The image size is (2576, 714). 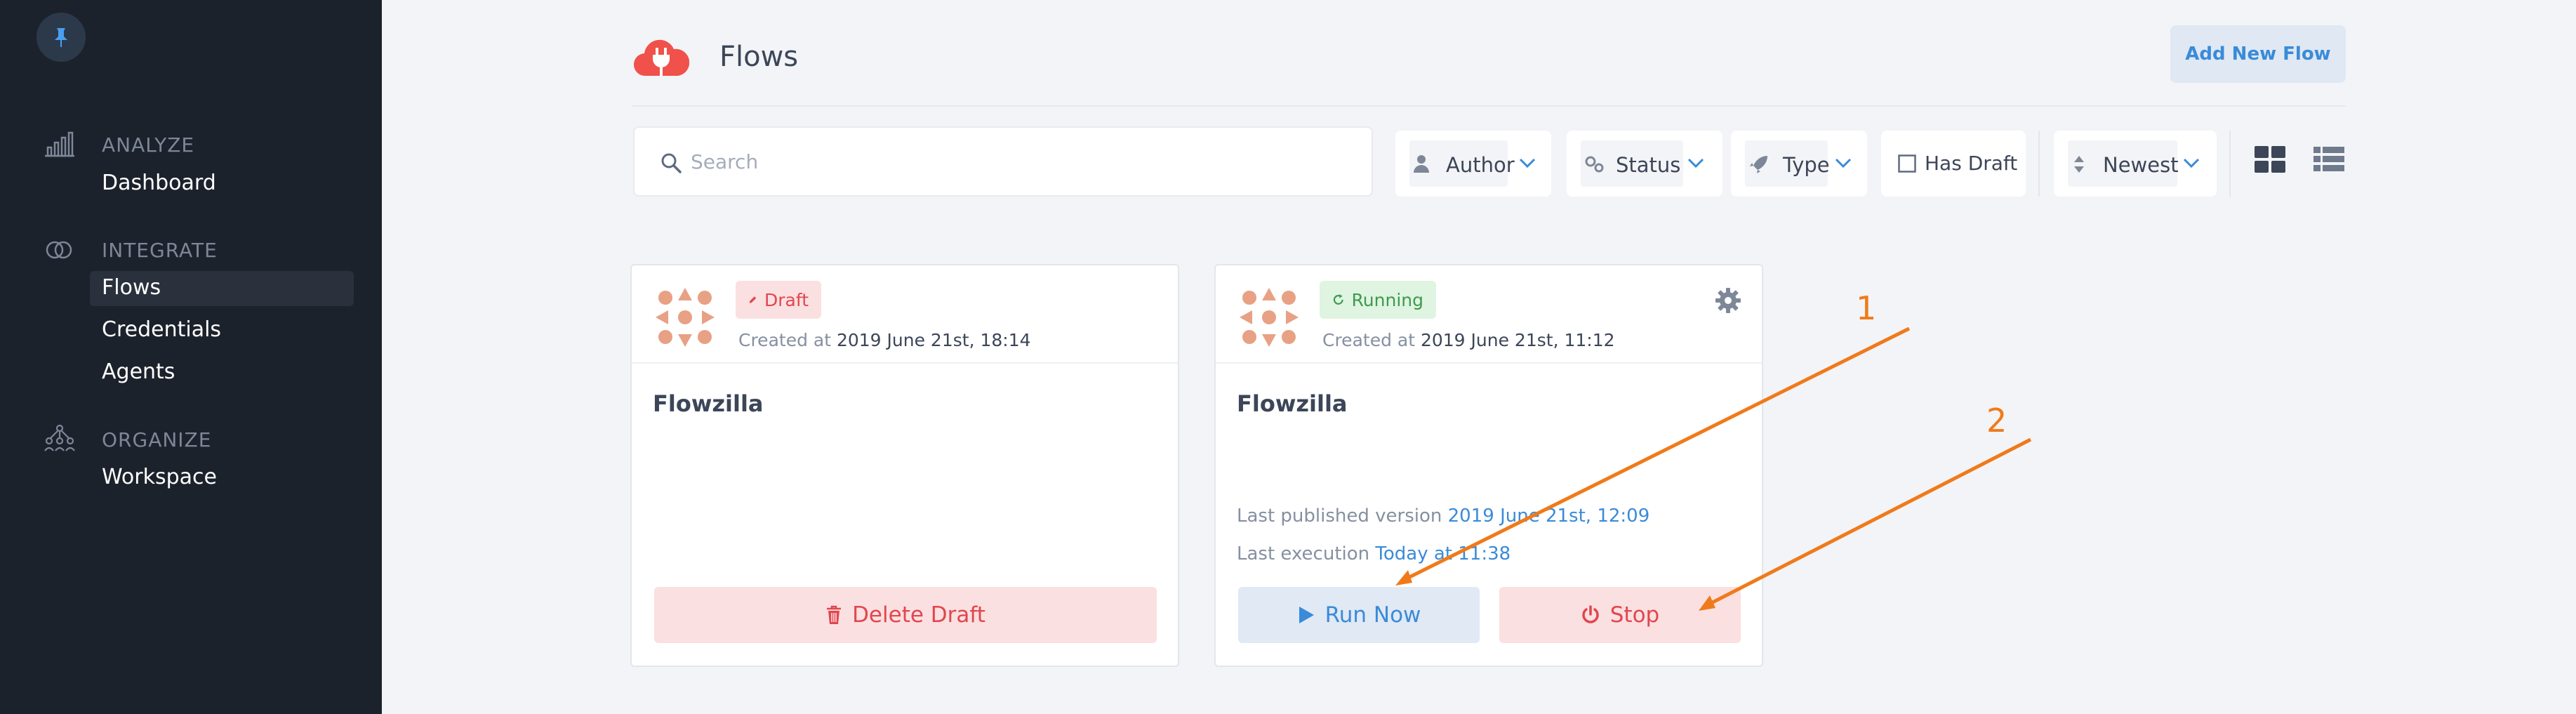 I want to click on status-filter-label: Status, so click(x=1649, y=165).